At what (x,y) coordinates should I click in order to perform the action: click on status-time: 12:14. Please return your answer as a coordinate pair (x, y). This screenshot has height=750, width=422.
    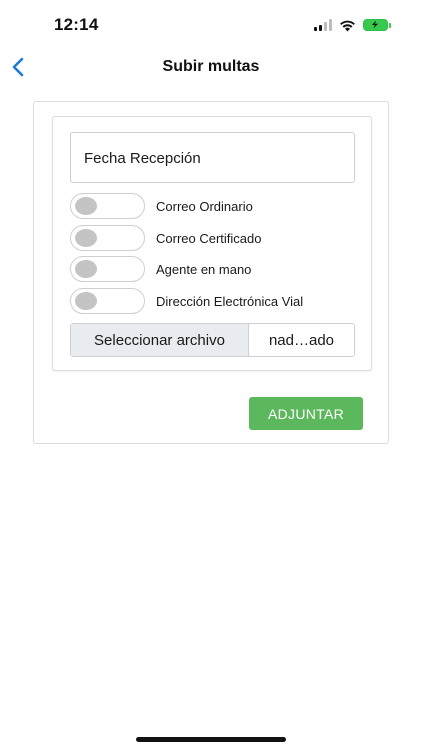
    Looking at the image, I should click on (76, 24).